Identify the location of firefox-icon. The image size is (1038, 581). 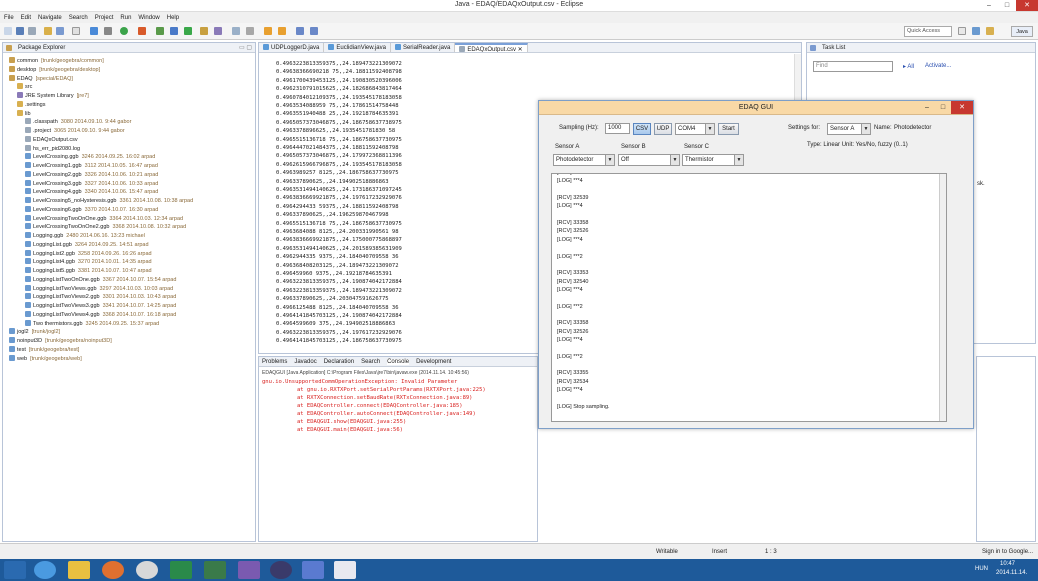
(113, 570).